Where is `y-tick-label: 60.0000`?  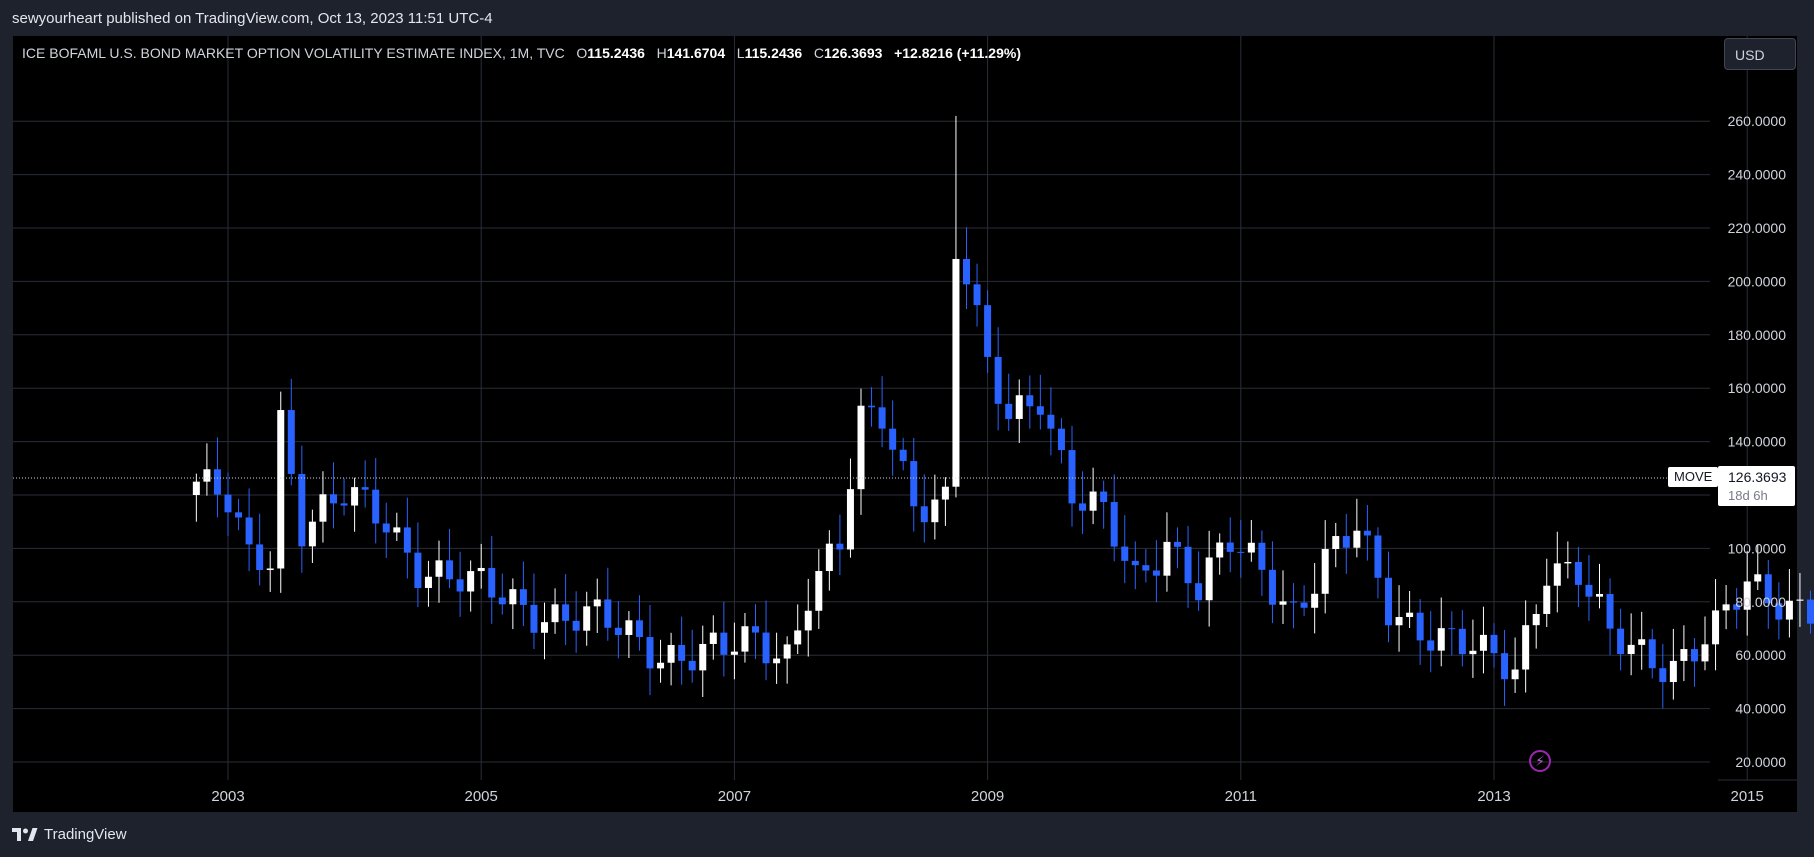 y-tick-label: 60.0000 is located at coordinates (1760, 655).